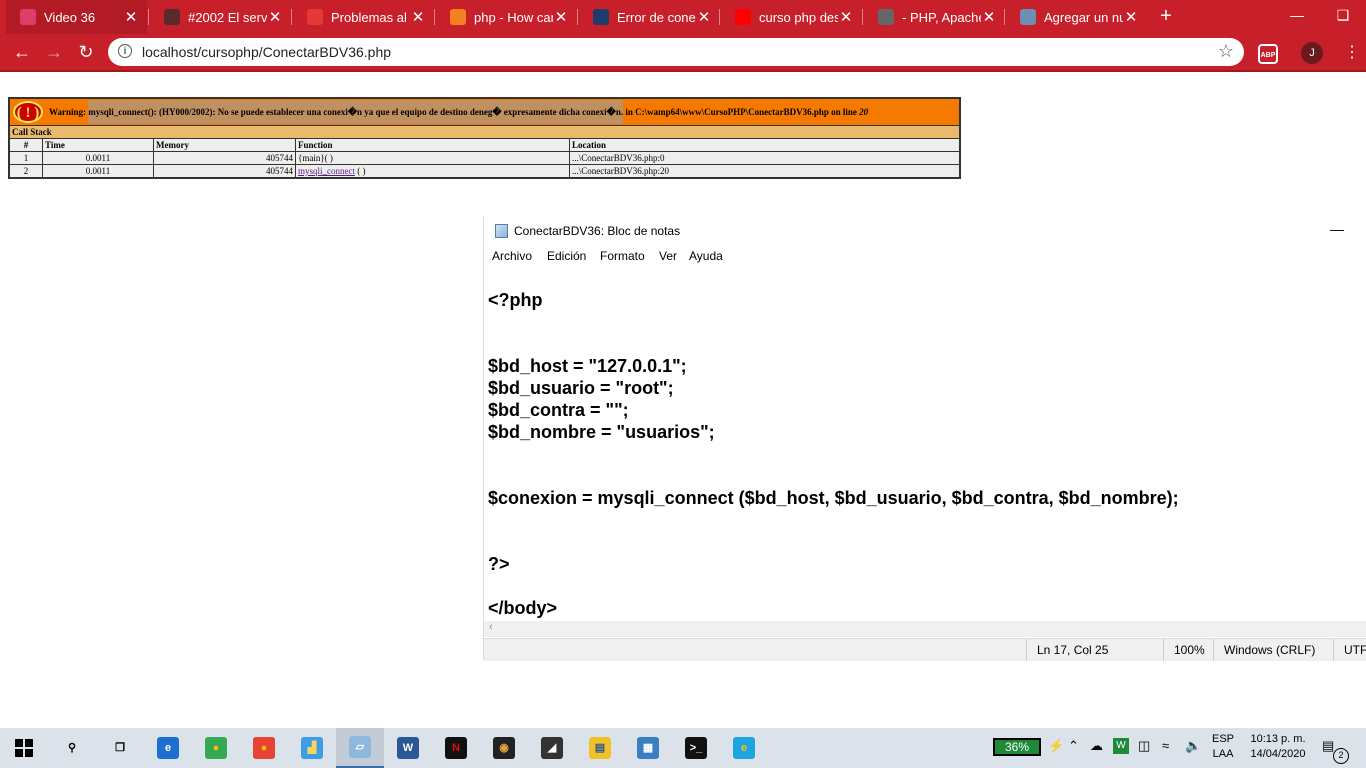 The width and height of the screenshot is (1366, 768). I want to click on maximize-window-button: ❑, so click(1343, 15).